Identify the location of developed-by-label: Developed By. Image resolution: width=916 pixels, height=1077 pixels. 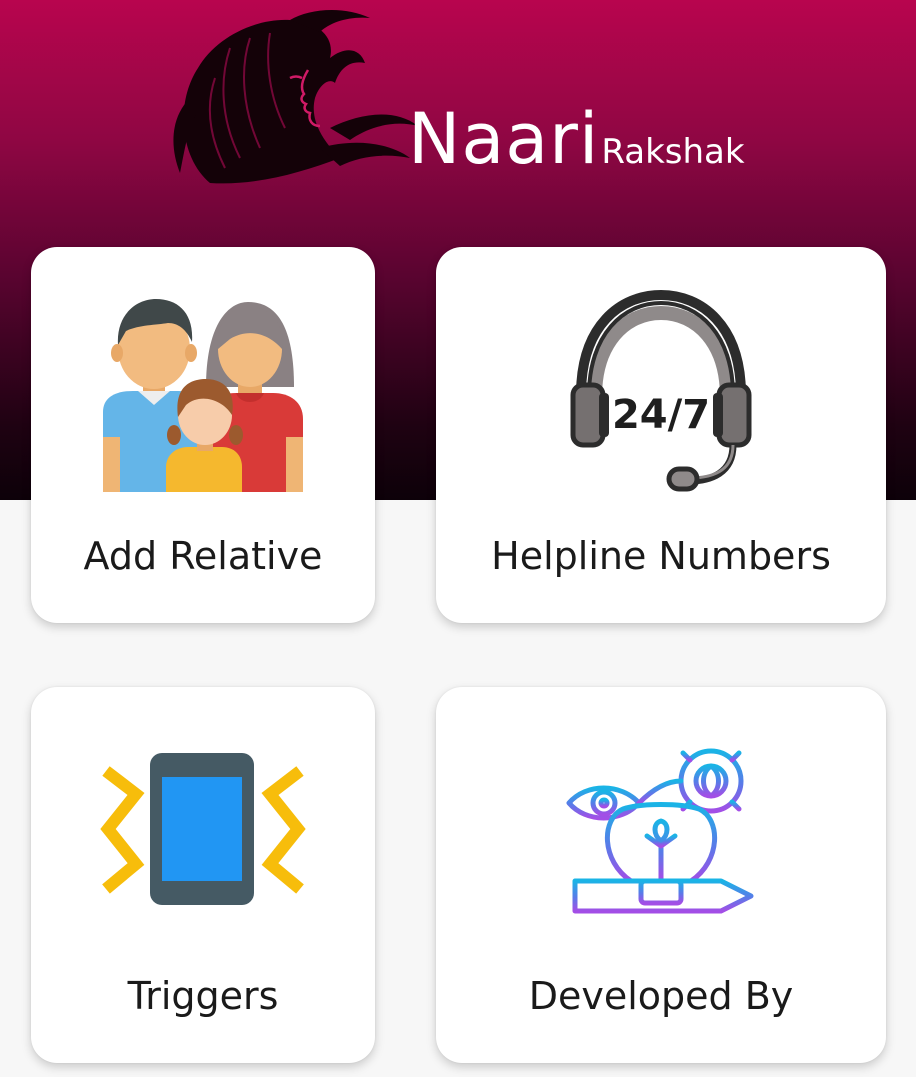
(661, 996).